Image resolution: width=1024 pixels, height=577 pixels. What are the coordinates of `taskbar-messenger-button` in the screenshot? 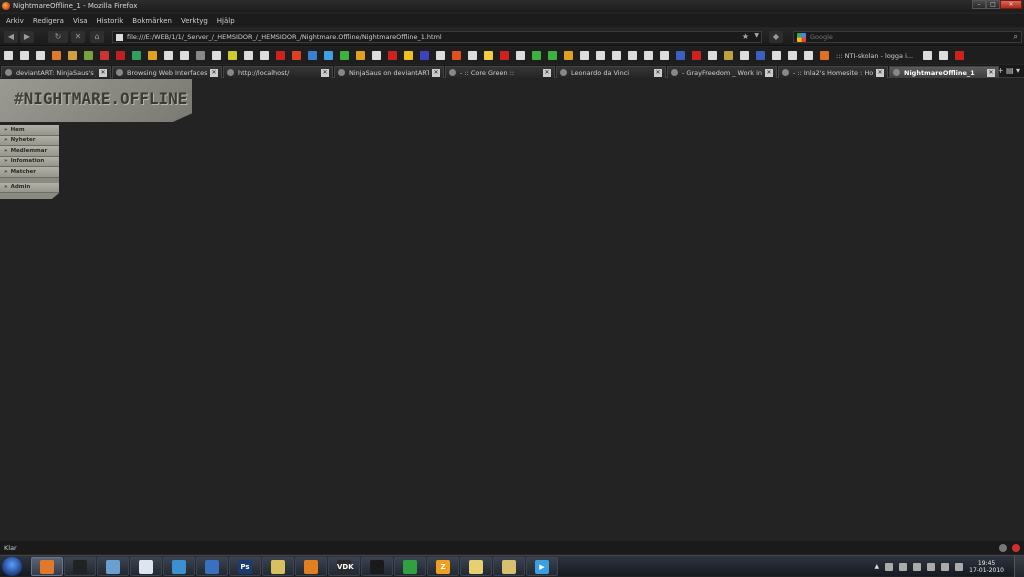 It's located at (179, 566).